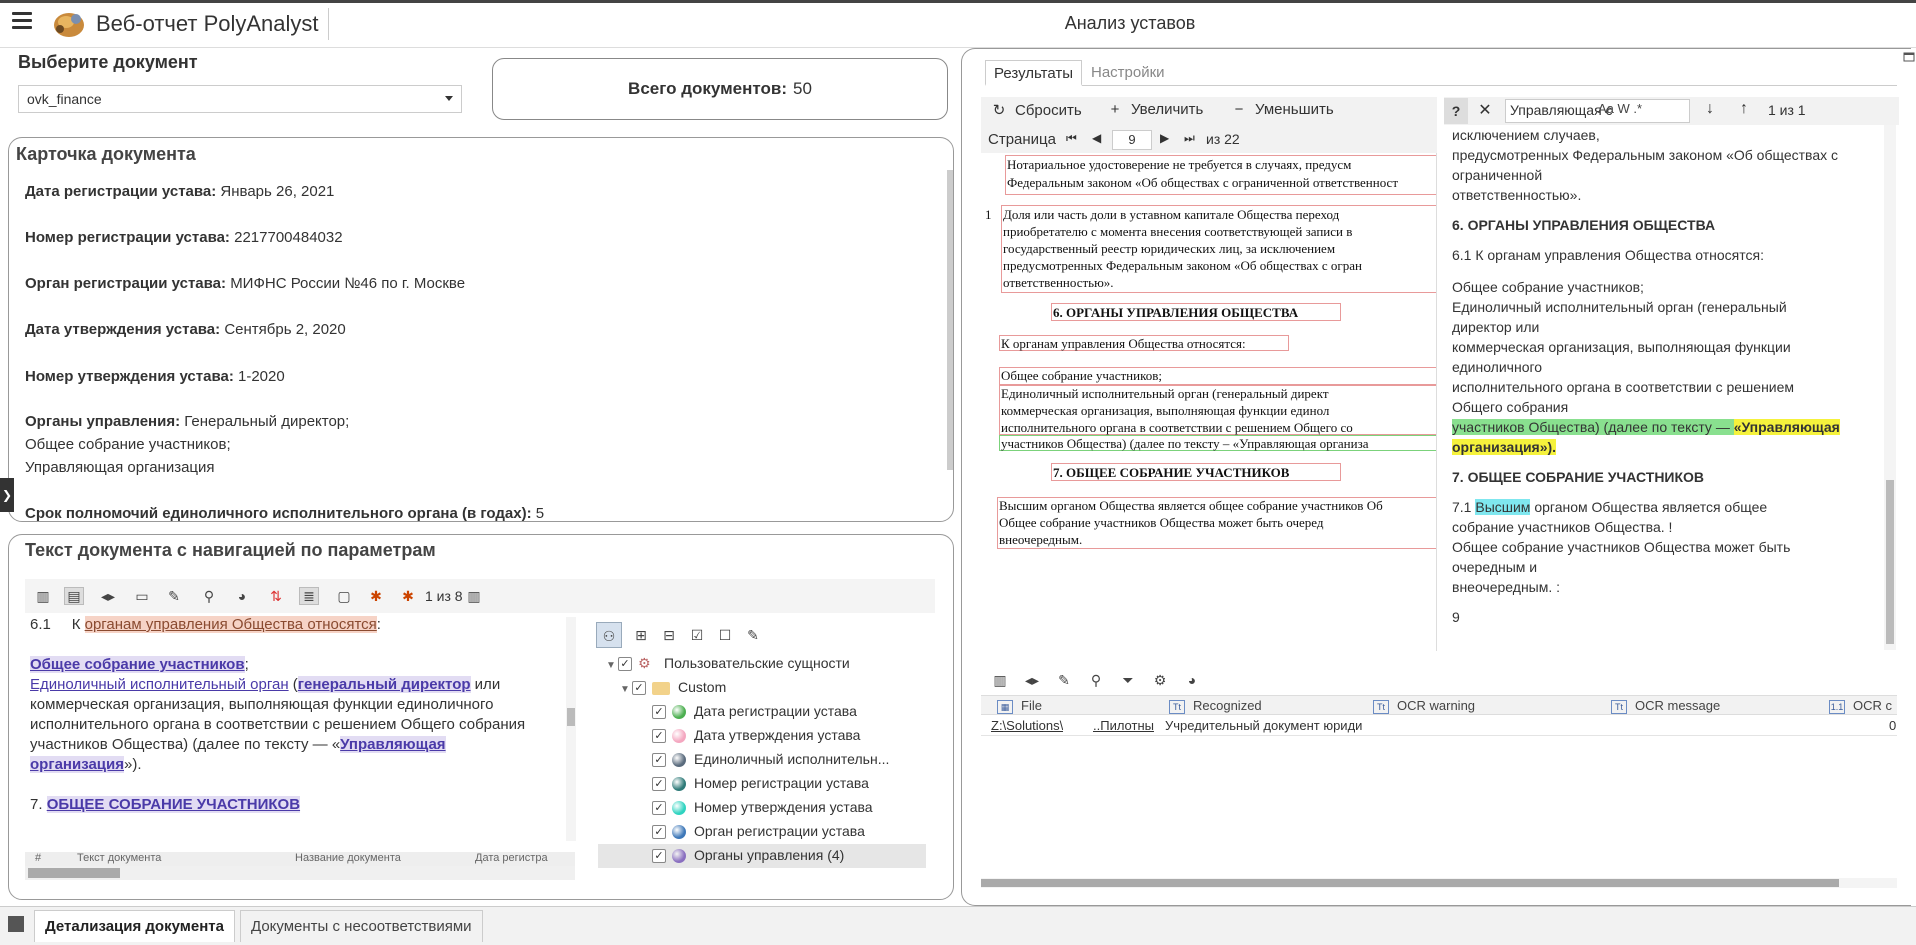 The width and height of the screenshot is (1916, 945). What do you see at coordinates (344, 596) in the screenshot?
I see `note-icon: ▢` at bounding box center [344, 596].